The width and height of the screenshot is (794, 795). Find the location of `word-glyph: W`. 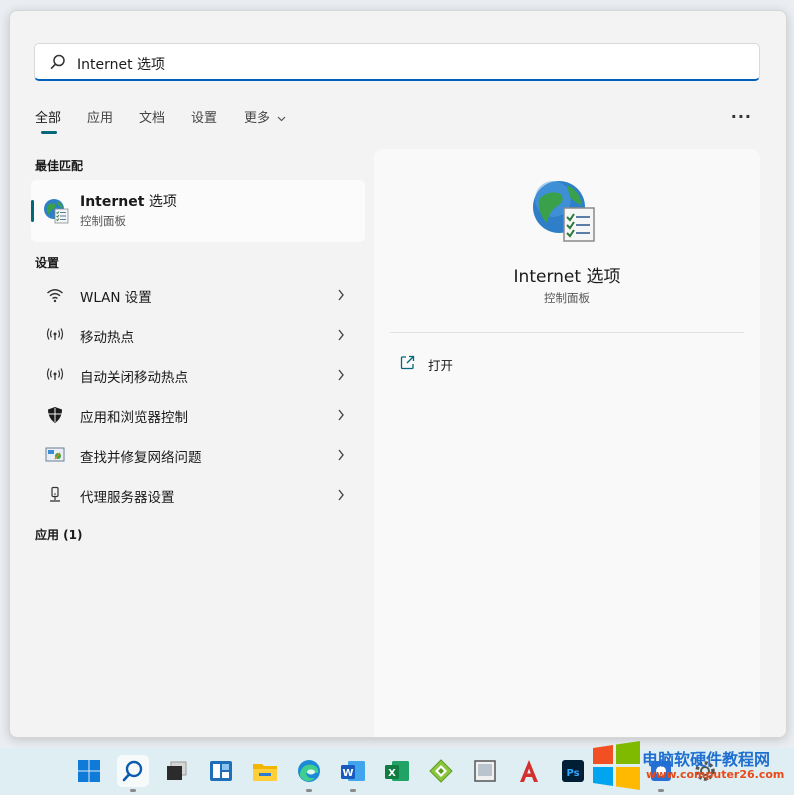

word-glyph: W is located at coordinates (353, 771).